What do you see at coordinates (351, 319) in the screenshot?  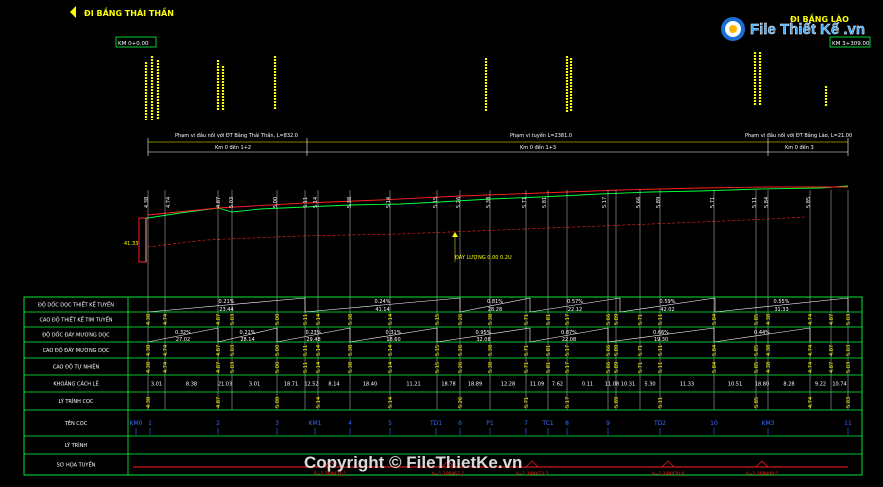 I see `cell-value: 5.38` at bounding box center [351, 319].